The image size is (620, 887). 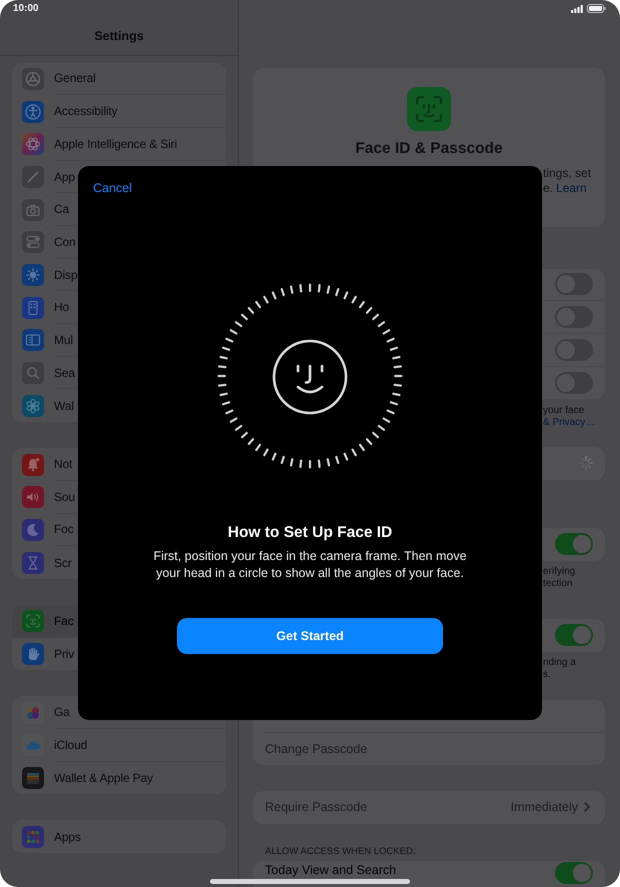 I want to click on dialog-title: How to Set Up Face ID, so click(x=310, y=532).